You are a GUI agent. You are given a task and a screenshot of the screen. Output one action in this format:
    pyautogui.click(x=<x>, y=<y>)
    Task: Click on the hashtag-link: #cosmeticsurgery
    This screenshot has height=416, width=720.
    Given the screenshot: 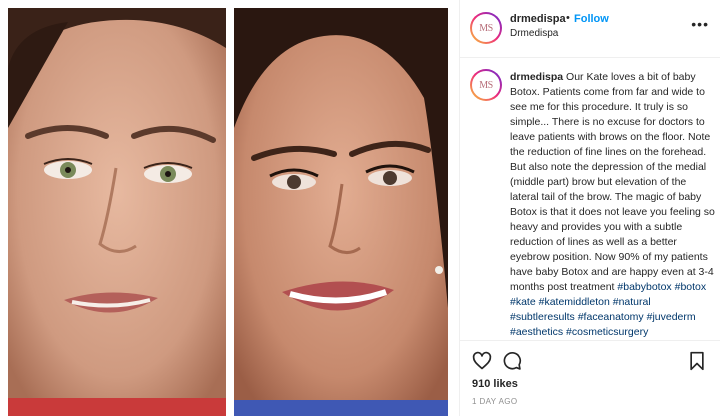 What is the action you would take?
    pyautogui.click(x=607, y=332)
    